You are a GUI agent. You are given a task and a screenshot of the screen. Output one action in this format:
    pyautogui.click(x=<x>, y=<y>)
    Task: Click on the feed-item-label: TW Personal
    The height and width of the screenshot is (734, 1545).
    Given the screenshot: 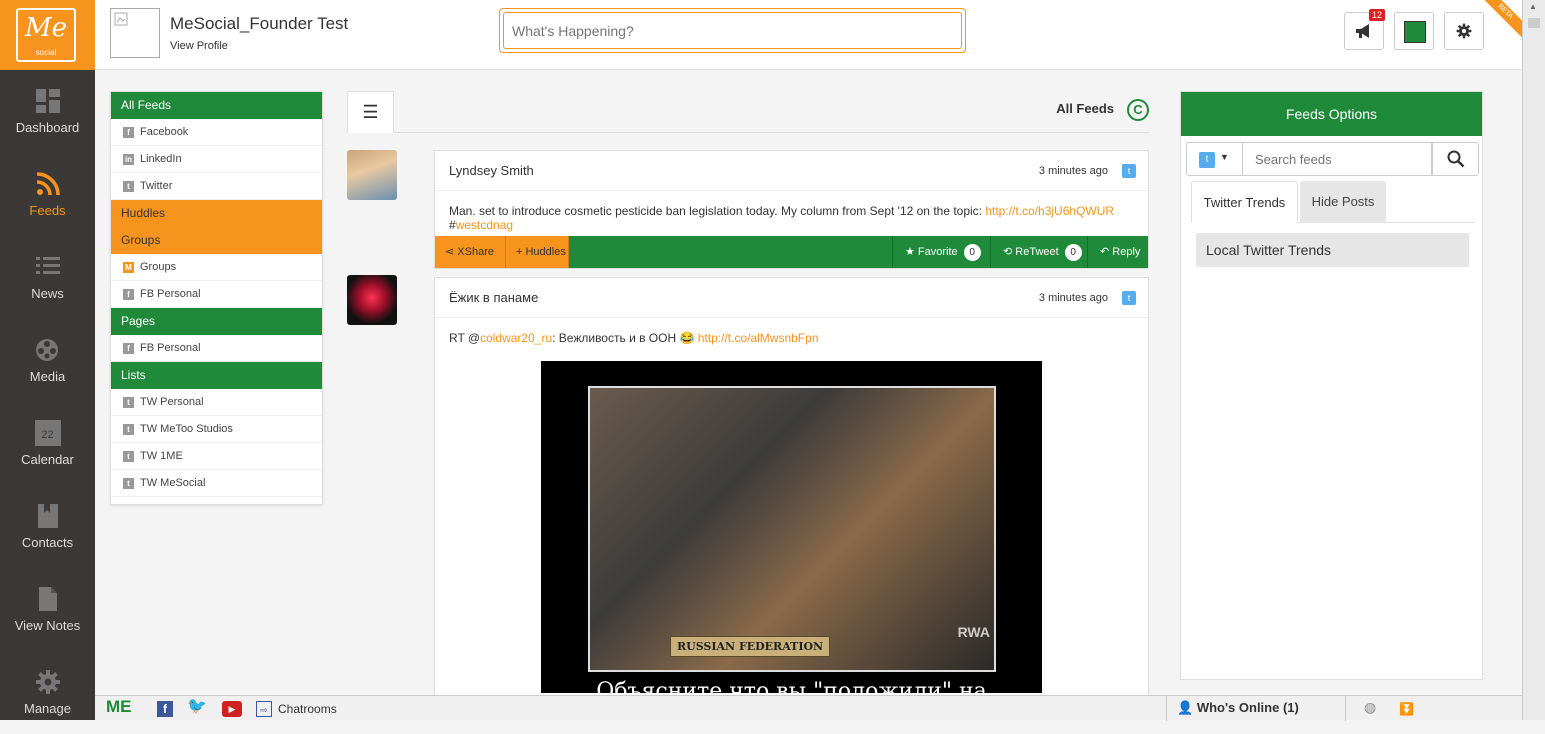 What is the action you would take?
    pyautogui.click(x=172, y=402)
    